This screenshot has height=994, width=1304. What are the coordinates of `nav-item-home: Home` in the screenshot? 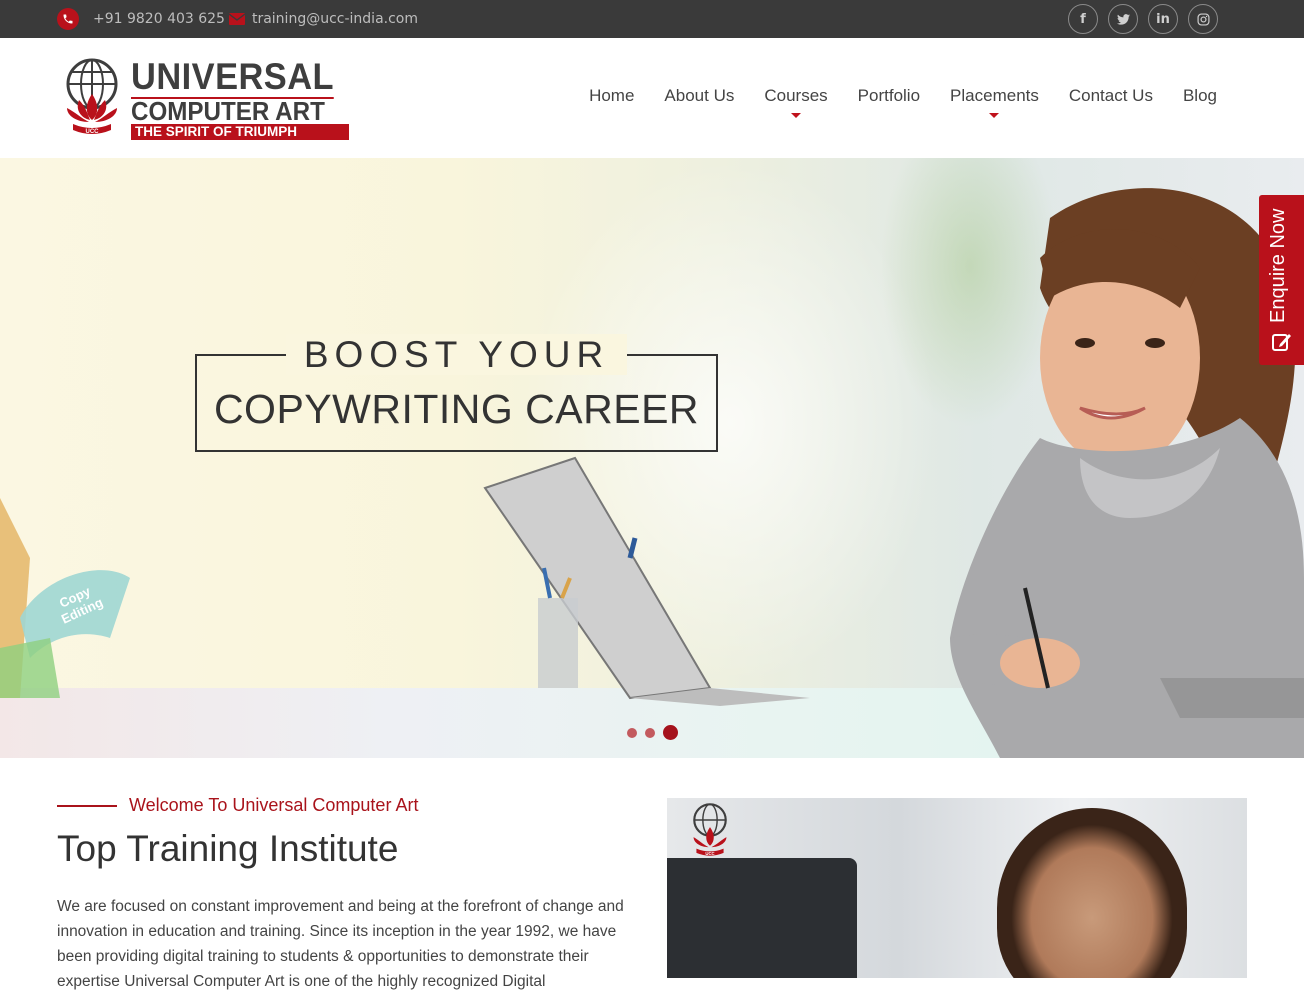 It's located at (611, 96).